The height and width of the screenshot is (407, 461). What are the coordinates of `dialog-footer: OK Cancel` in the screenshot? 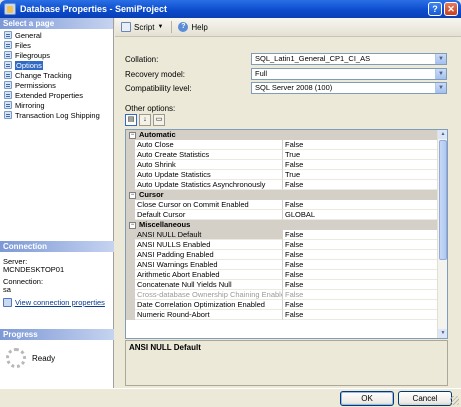 It's located at (230, 397).